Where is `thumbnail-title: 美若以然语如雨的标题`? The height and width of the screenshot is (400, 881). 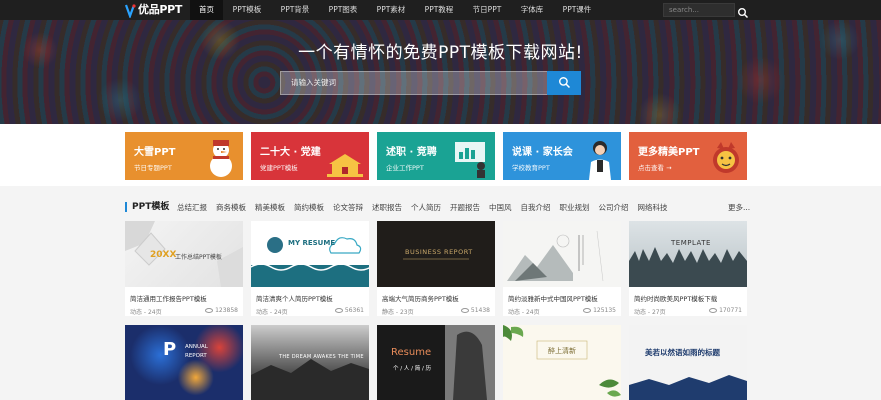 thumbnail-title: 美若以然语如雨的标题 is located at coordinates (682, 352).